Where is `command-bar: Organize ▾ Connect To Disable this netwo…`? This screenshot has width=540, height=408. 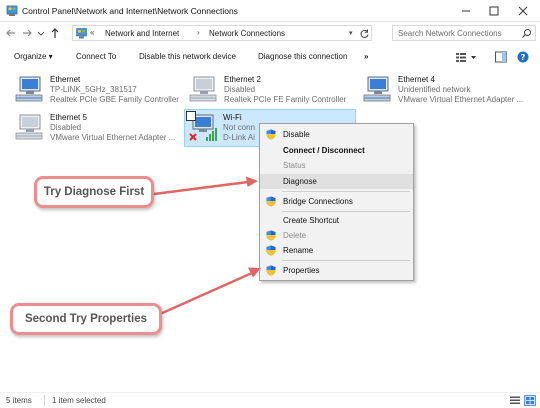 command-bar: Organize ▾ Connect To Disable this netwo… is located at coordinates (270, 57).